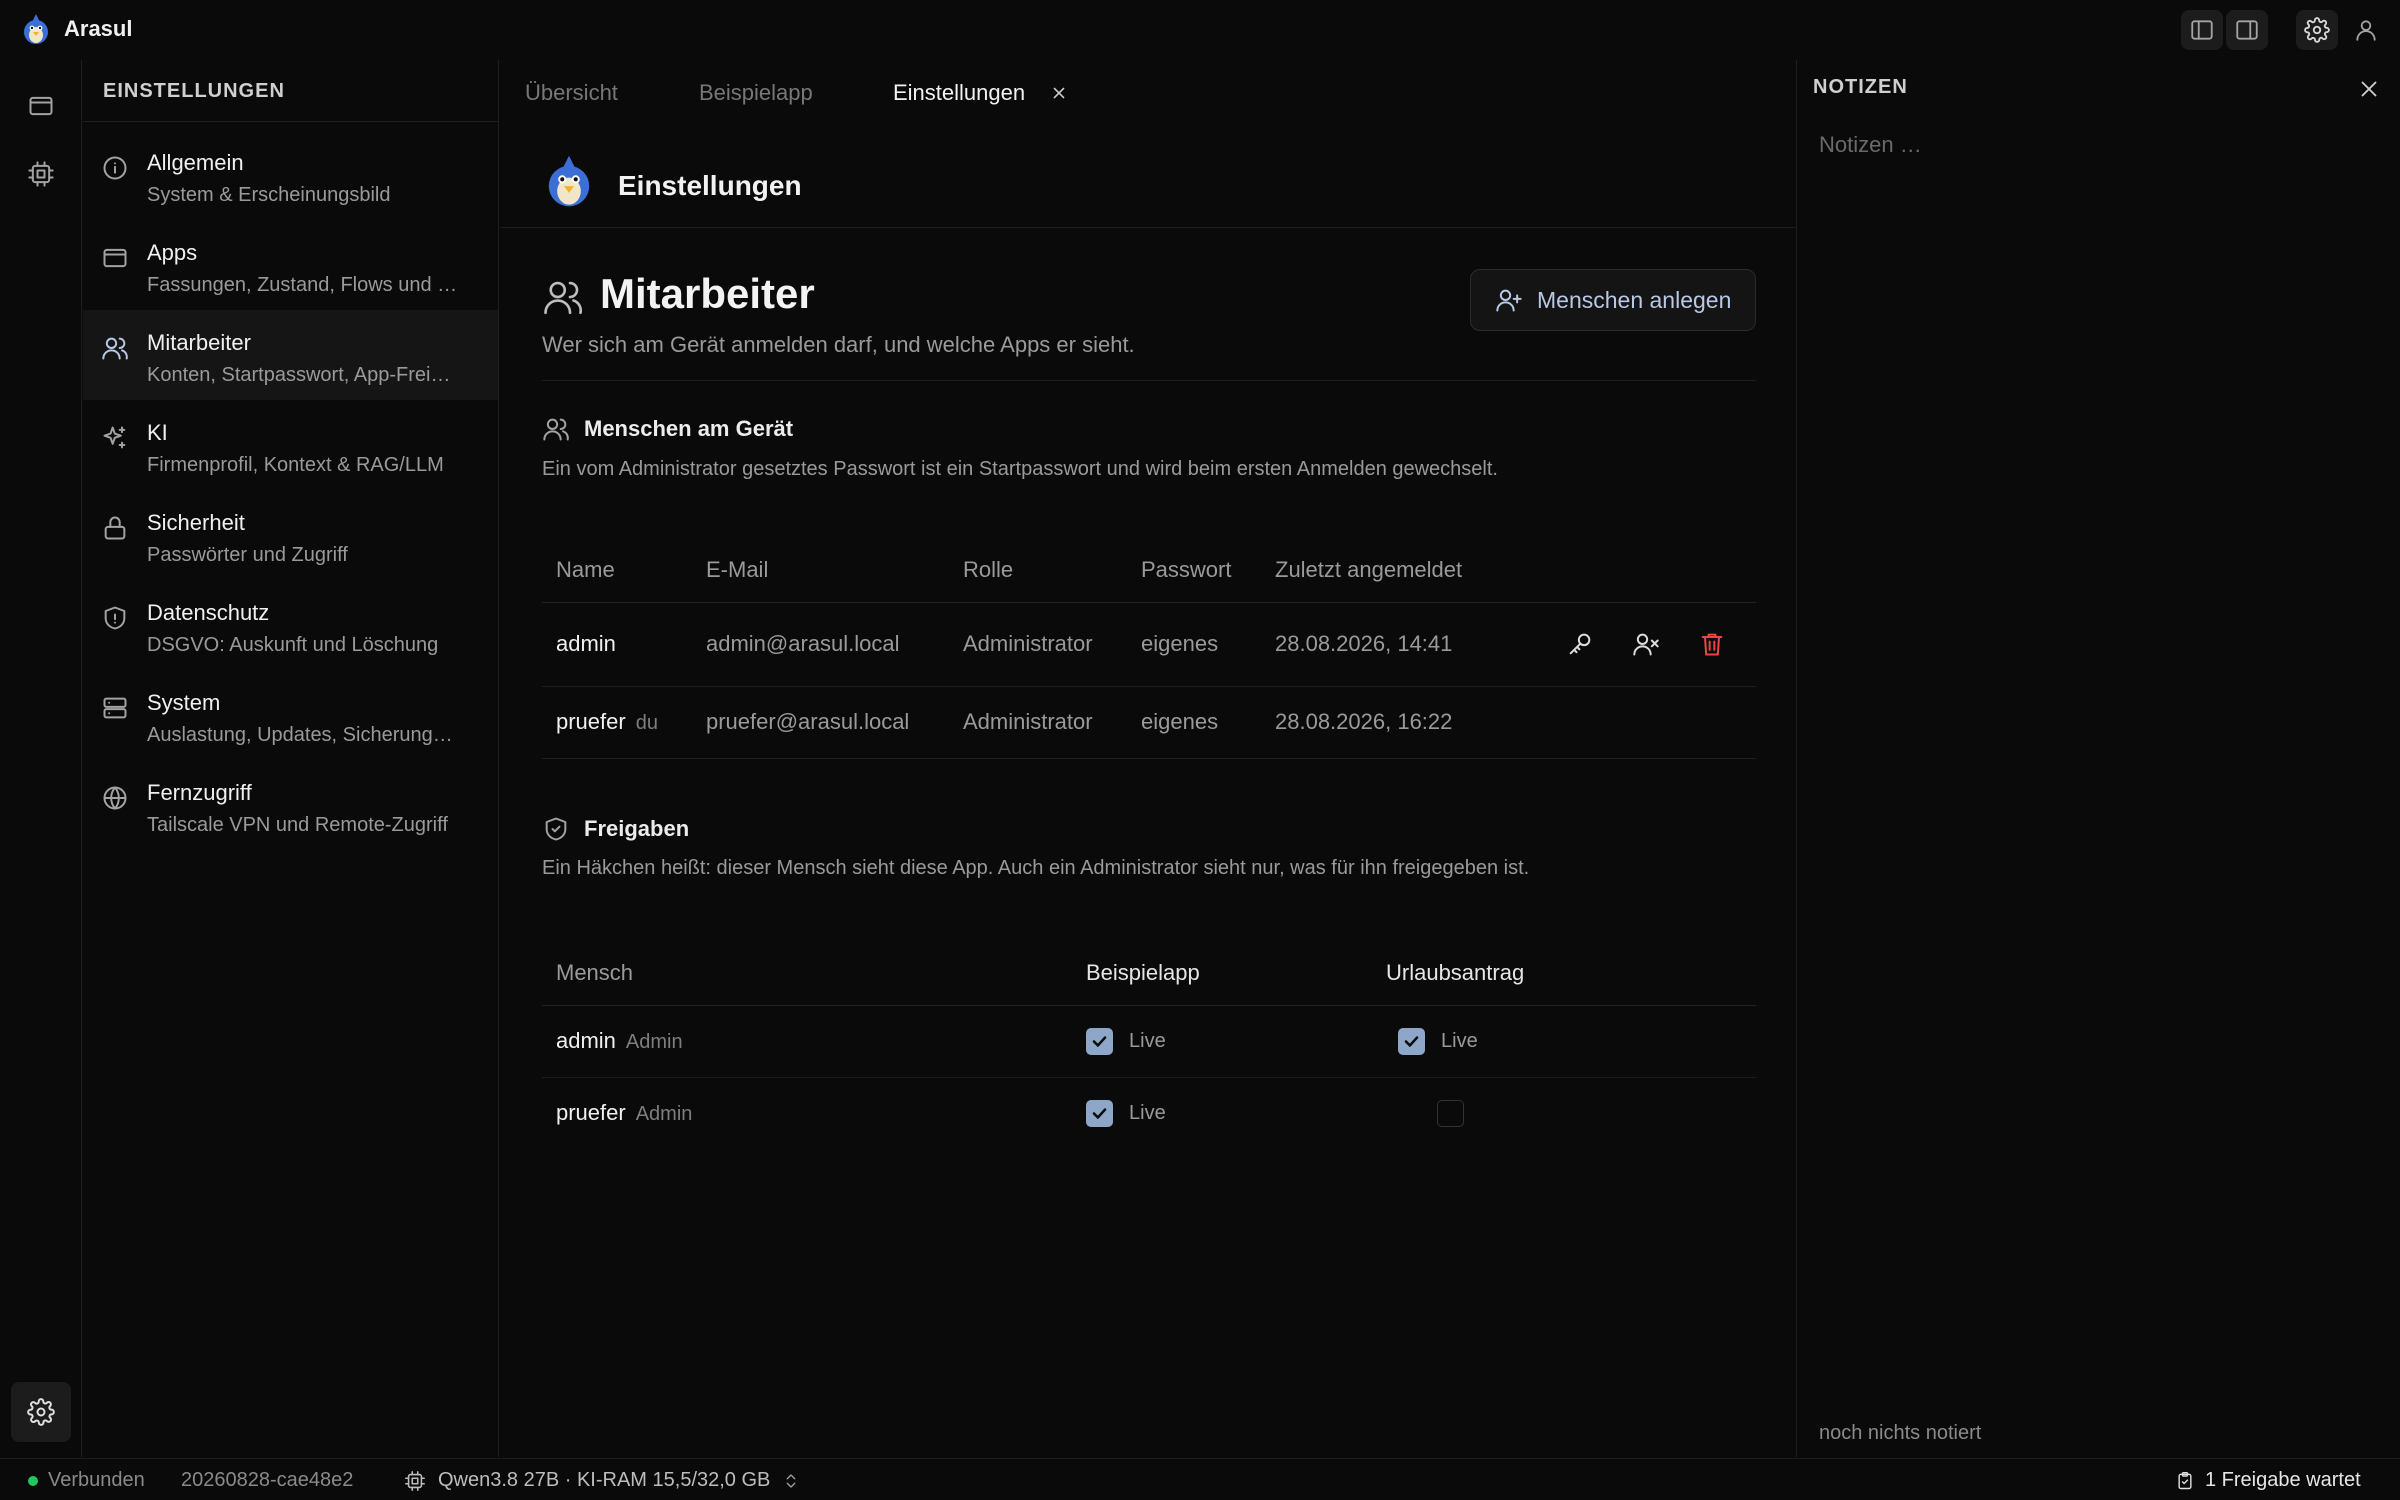  Describe the element at coordinates (1509, 300) in the screenshot. I see `user-plus-icon` at that location.